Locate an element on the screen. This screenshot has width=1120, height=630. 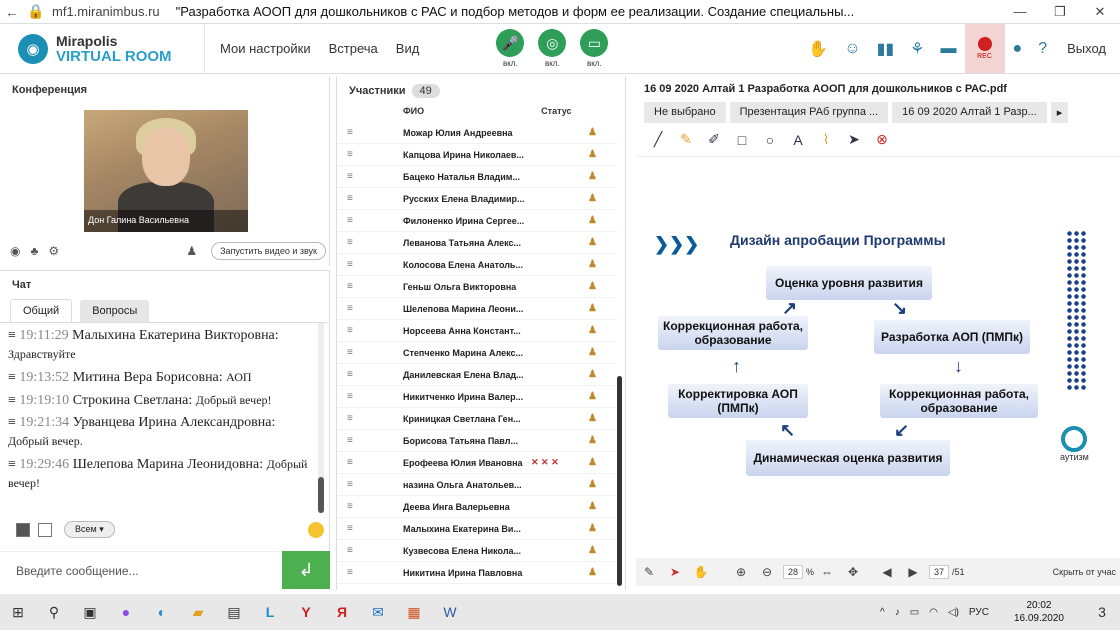
participant-row: ≡ Норсеева Анна Констант... ♟ is located at coordinates (477, 331).